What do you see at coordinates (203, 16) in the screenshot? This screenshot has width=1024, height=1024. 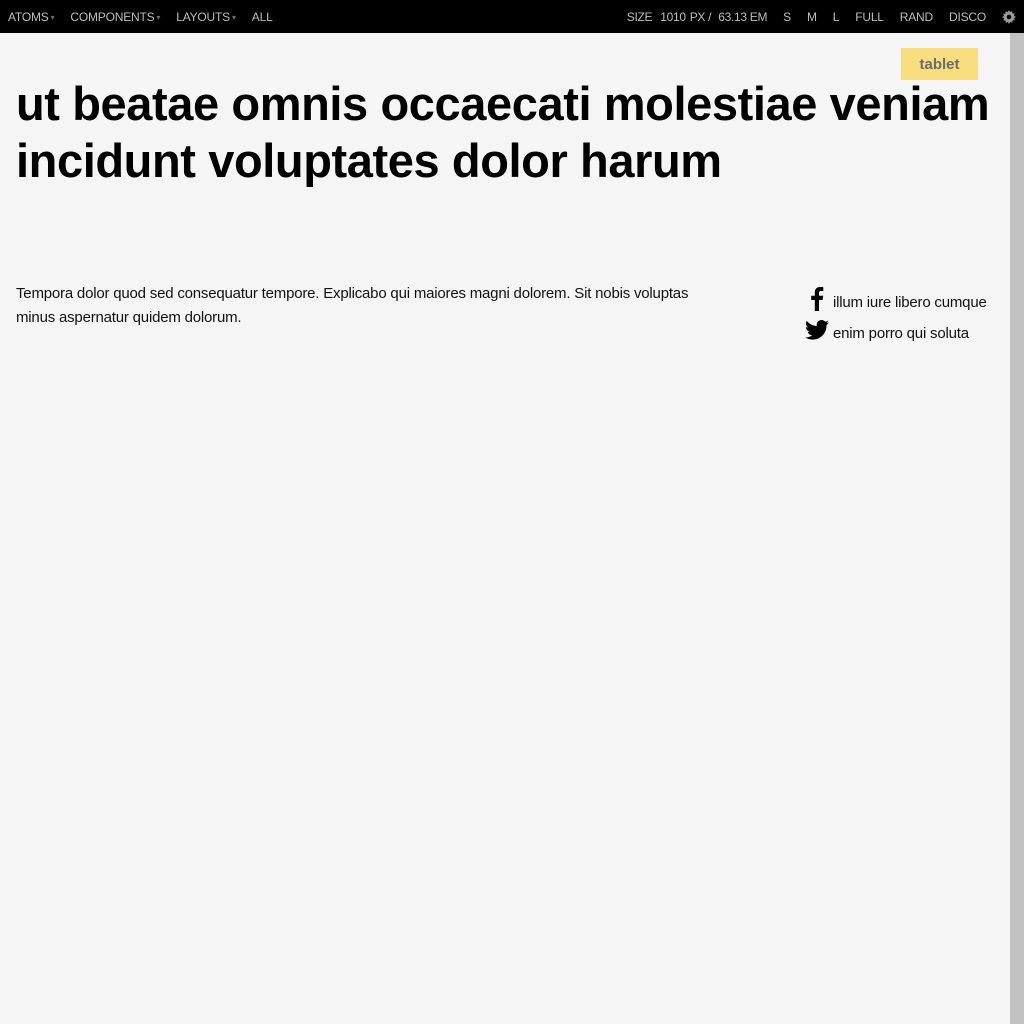 I see `nav-layouts-label: LAYOUTS` at bounding box center [203, 16].